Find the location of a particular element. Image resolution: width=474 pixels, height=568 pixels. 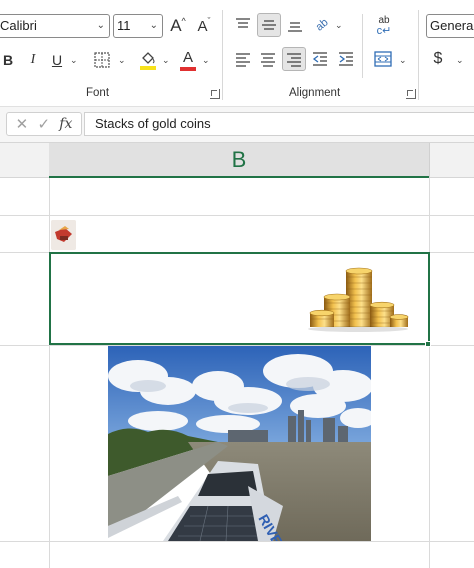

align-right-icon is located at coordinates (294, 60).